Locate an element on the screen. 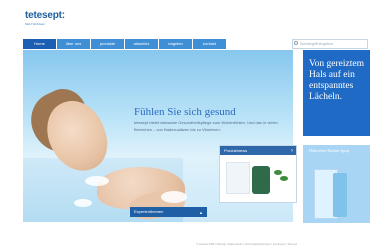 Image resolution: width=370 pixels, height=247 pixels. expert-topics-label: Expertenthemen is located at coordinates (149, 211).